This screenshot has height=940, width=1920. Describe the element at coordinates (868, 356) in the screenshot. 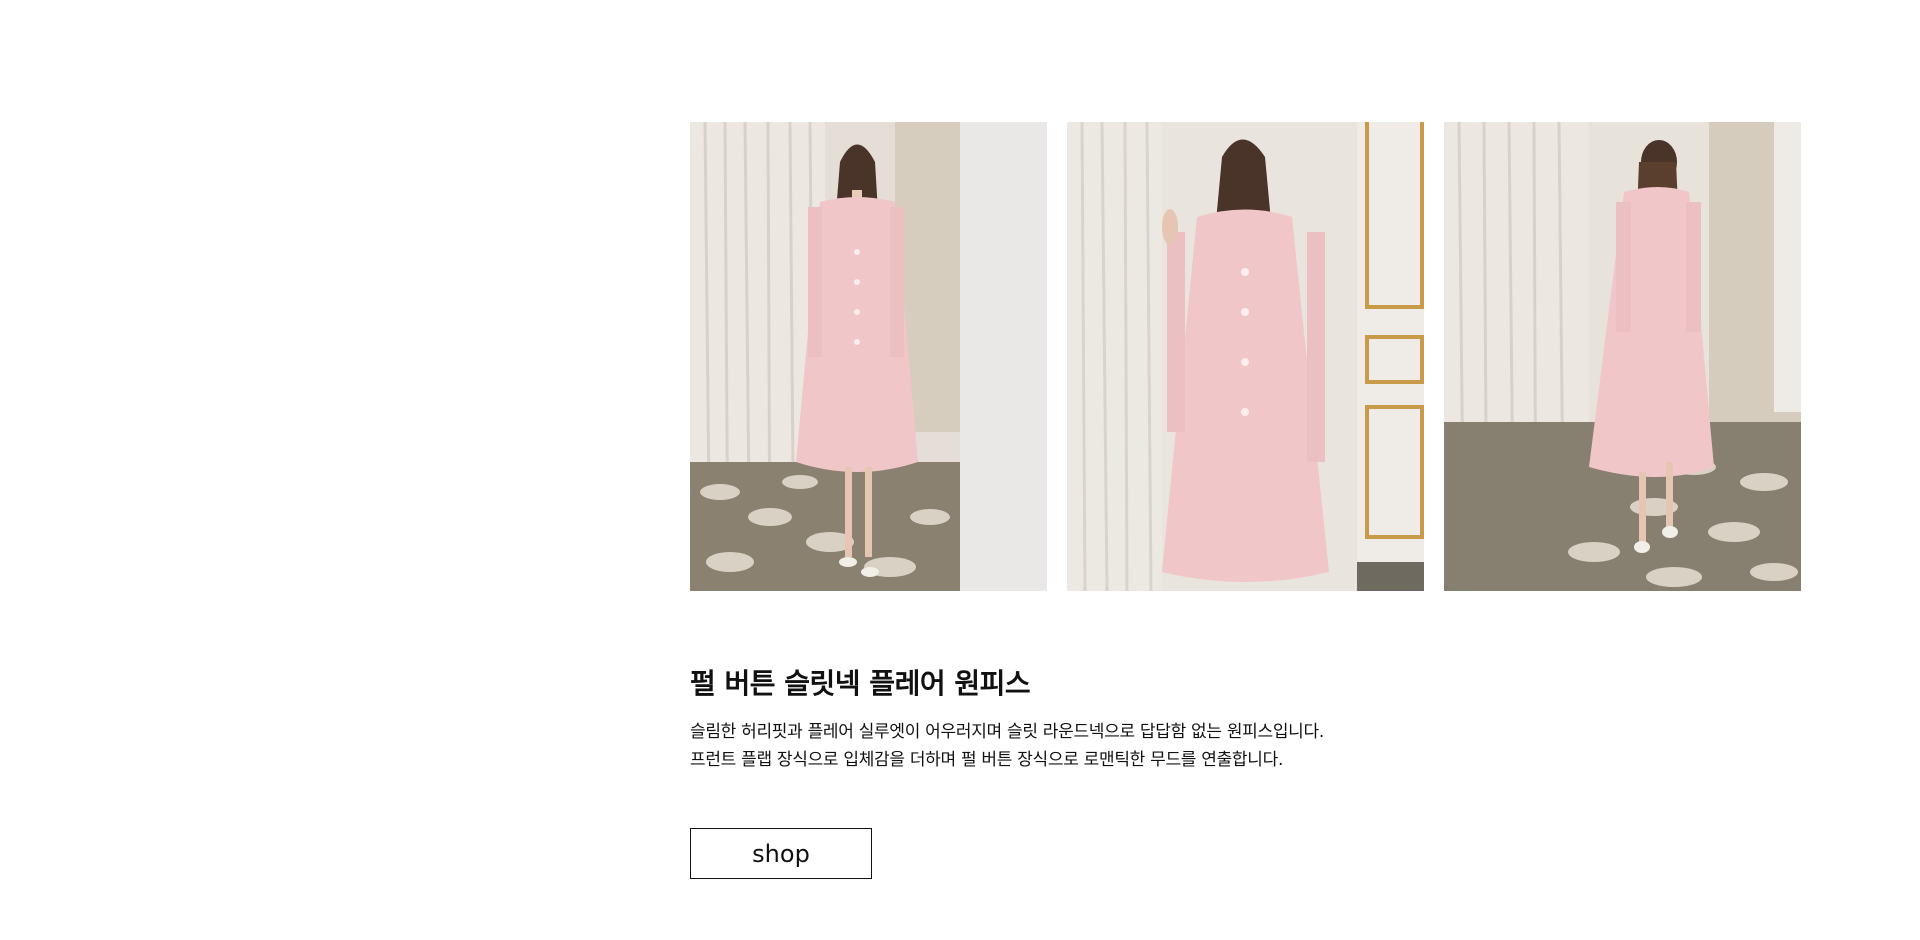

I see `product-photo-front` at that location.